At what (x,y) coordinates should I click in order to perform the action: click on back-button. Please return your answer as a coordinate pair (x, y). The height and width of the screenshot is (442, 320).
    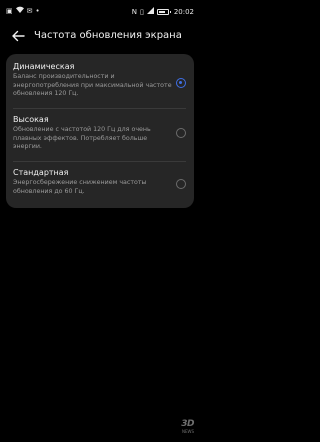
    Looking at the image, I should click on (18, 36).